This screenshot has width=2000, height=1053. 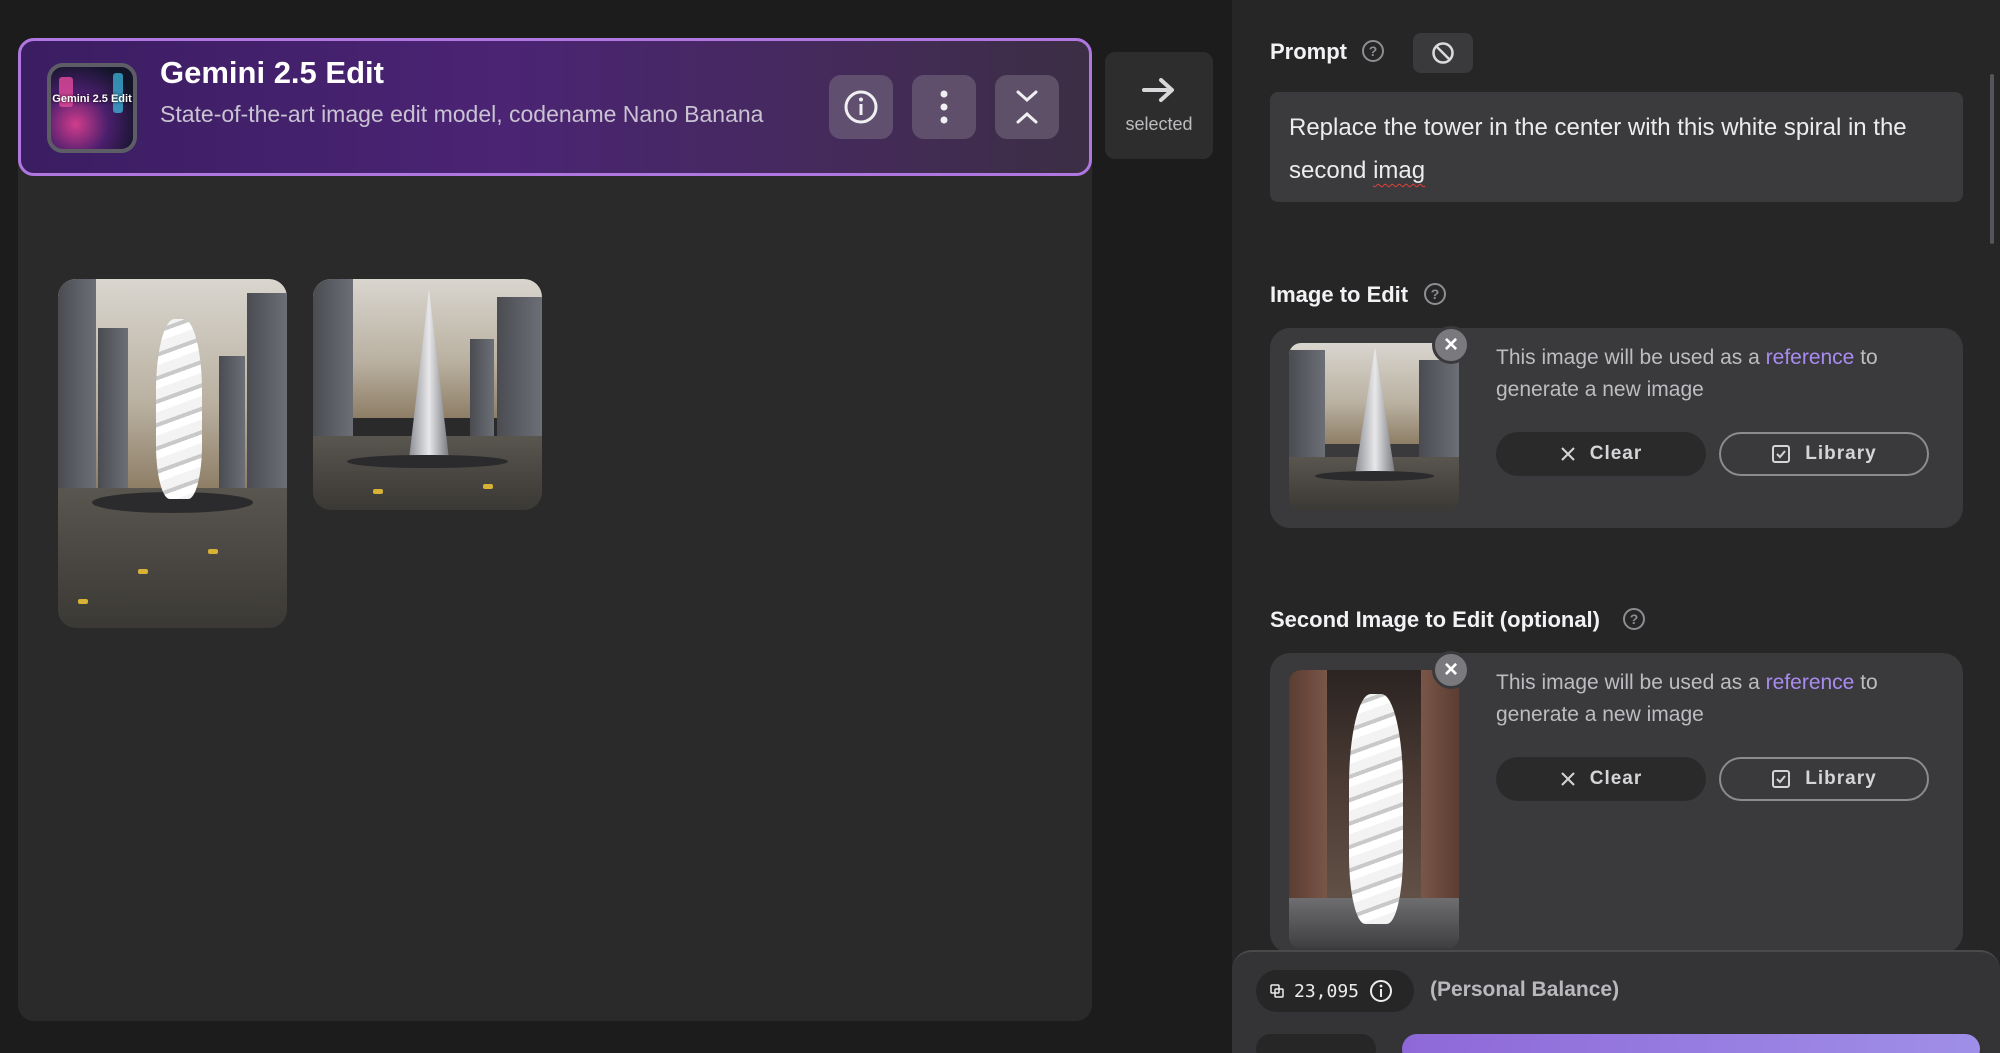 I want to click on model-title: Gemini 2.5 Edit, so click(x=272, y=72).